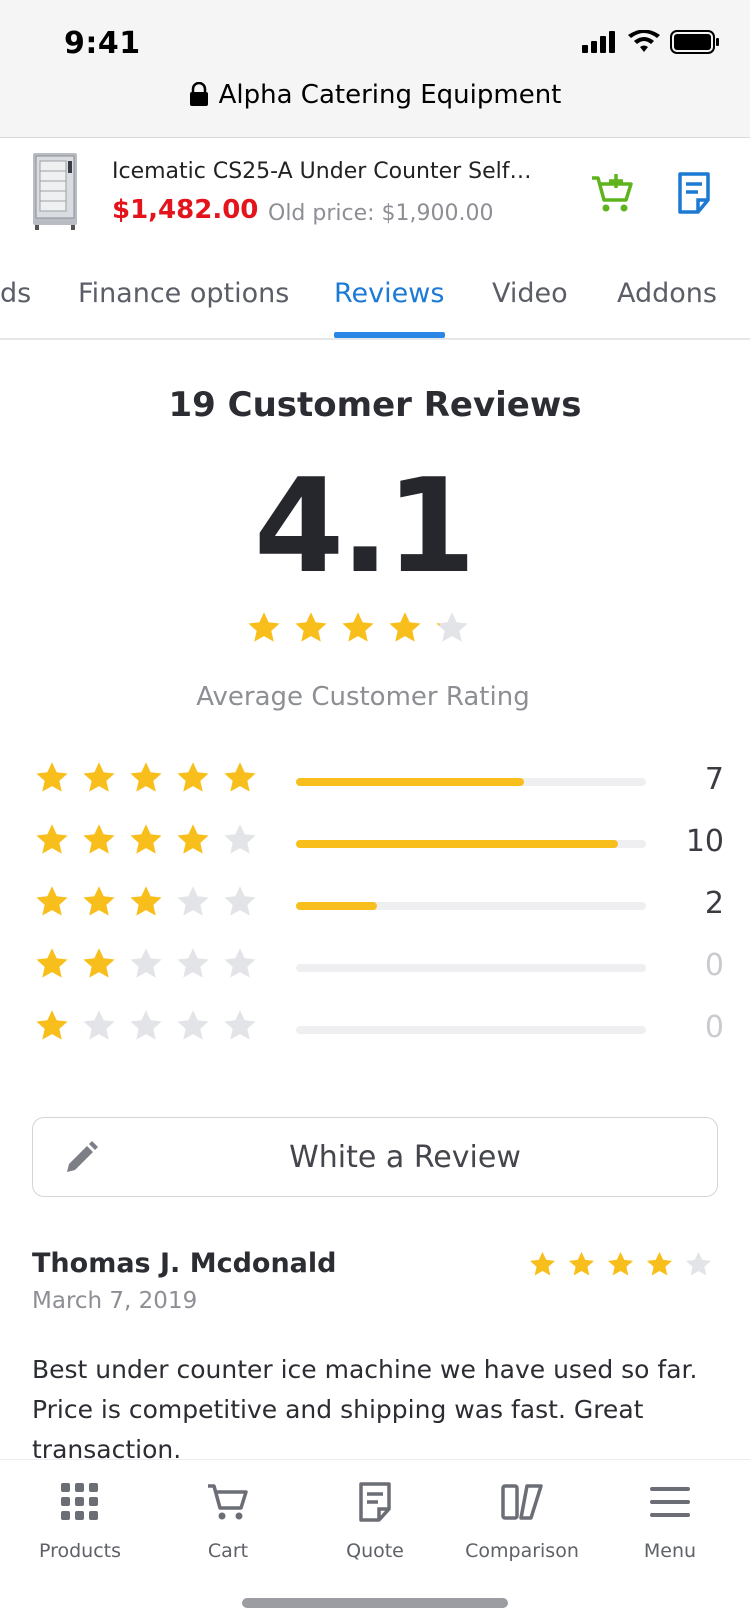 The image size is (750, 1624). I want to click on rating-row-2: 0, so click(379, 968).